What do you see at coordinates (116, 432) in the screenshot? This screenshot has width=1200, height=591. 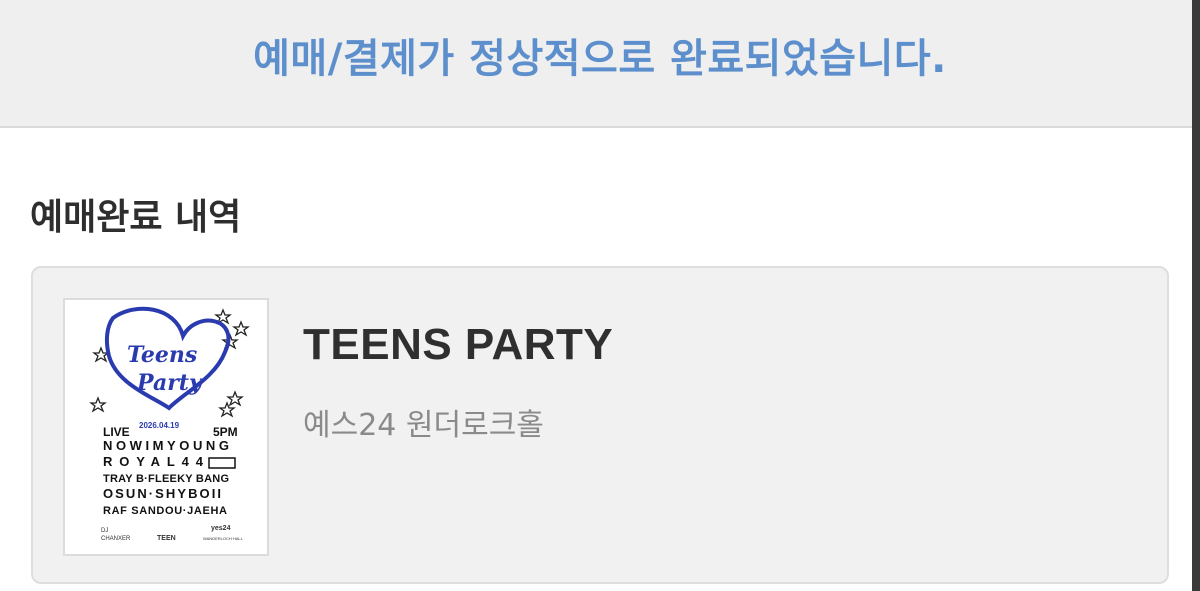 I see `poster-live: LIVE` at bounding box center [116, 432].